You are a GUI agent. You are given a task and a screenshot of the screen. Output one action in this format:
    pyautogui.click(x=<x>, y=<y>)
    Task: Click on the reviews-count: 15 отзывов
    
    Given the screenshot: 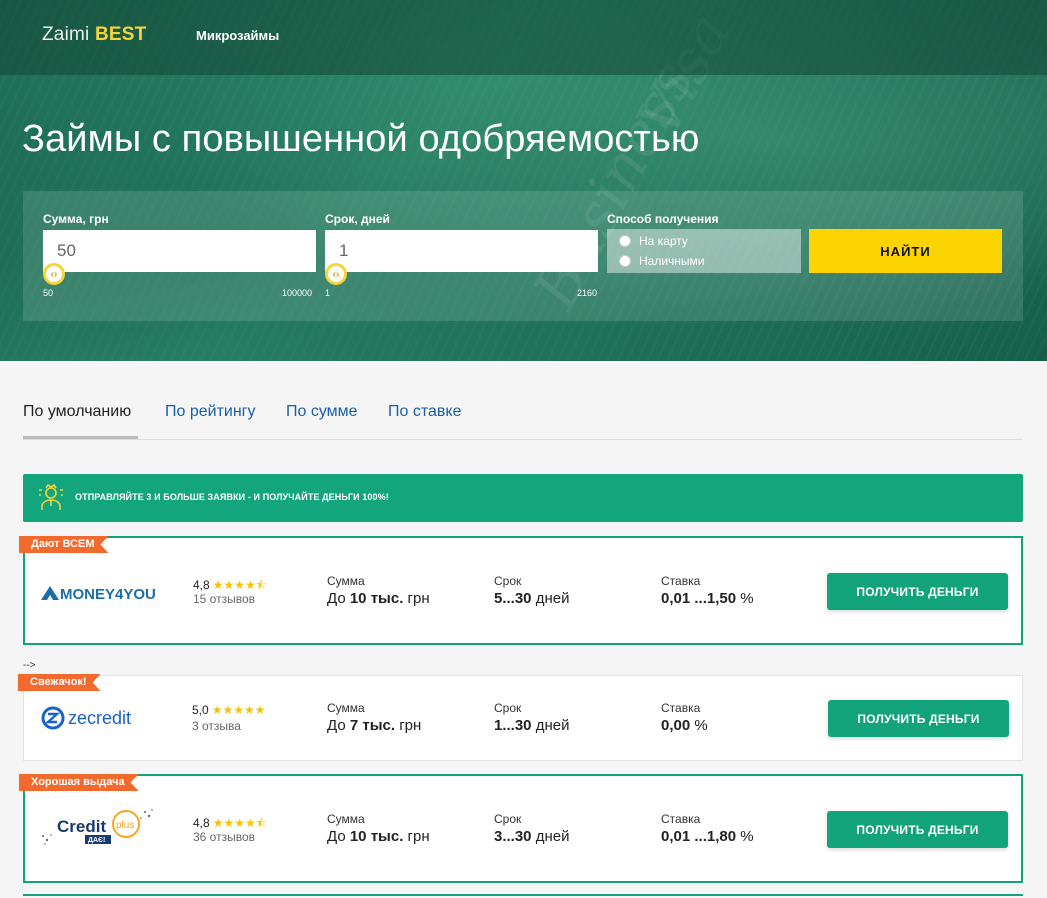 What is the action you would take?
    pyautogui.click(x=224, y=599)
    